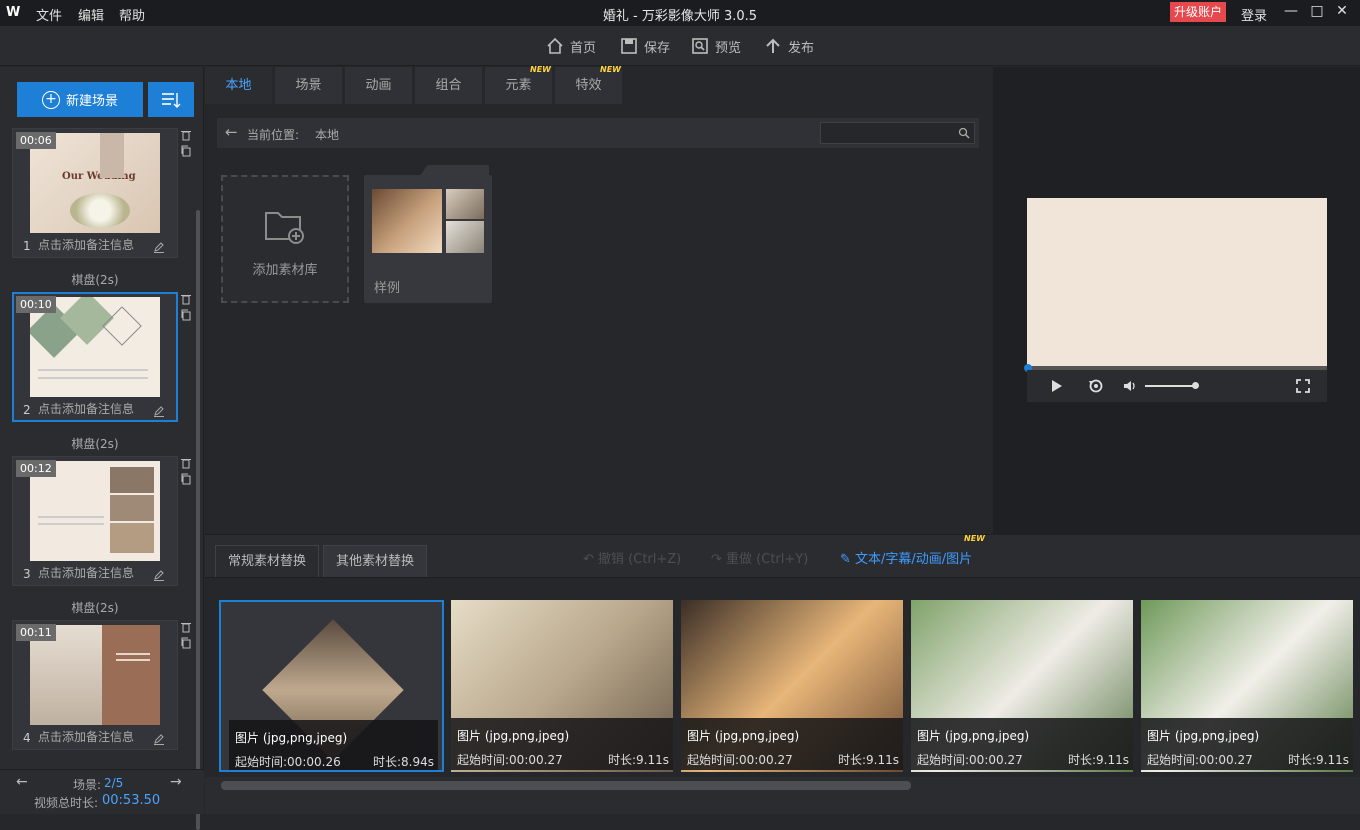 The height and width of the screenshot is (830, 1360). Describe the element at coordinates (95, 521) in the screenshot. I see `scene-card-3: 00:12 3 点击添加备注信息` at that location.